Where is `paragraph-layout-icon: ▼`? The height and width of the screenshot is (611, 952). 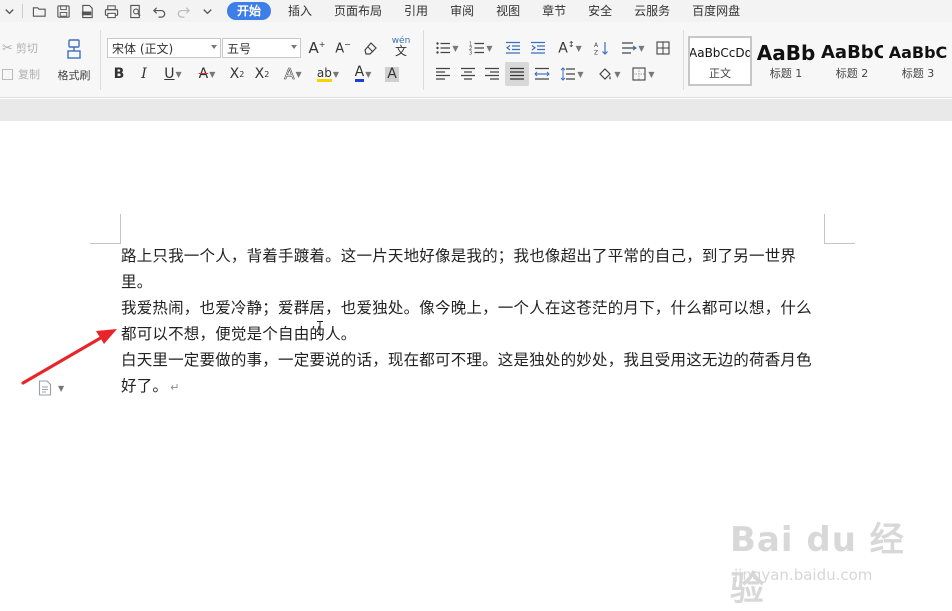
paragraph-layout-icon: ▼ is located at coordinates (52, 388).